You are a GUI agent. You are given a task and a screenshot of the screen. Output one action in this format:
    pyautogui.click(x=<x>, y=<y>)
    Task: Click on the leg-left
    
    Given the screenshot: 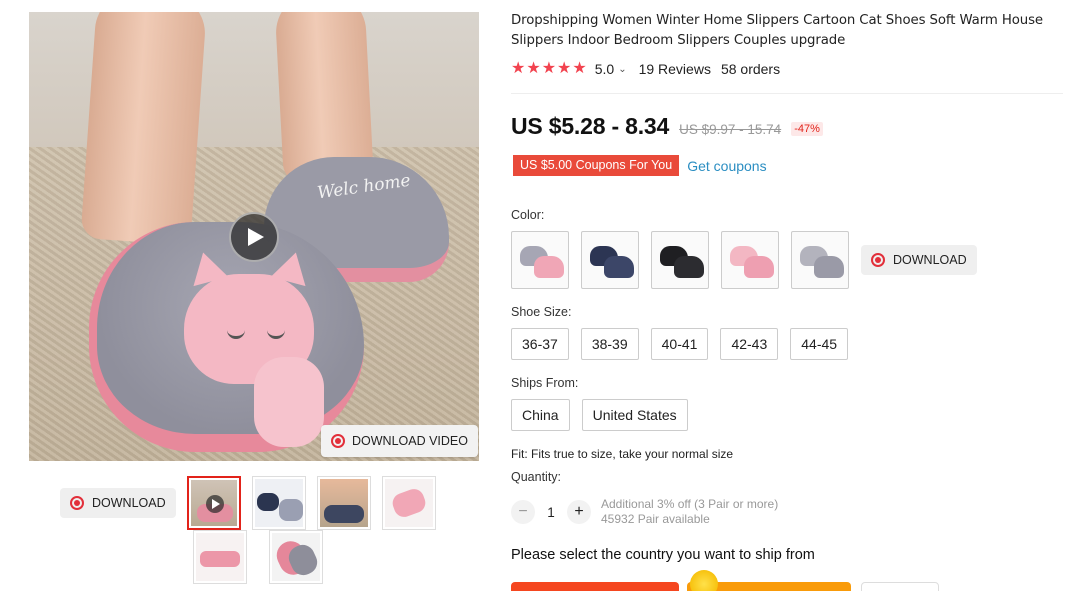 What is the action you would take?
    pyautogui.click(x=144, y=129)
    